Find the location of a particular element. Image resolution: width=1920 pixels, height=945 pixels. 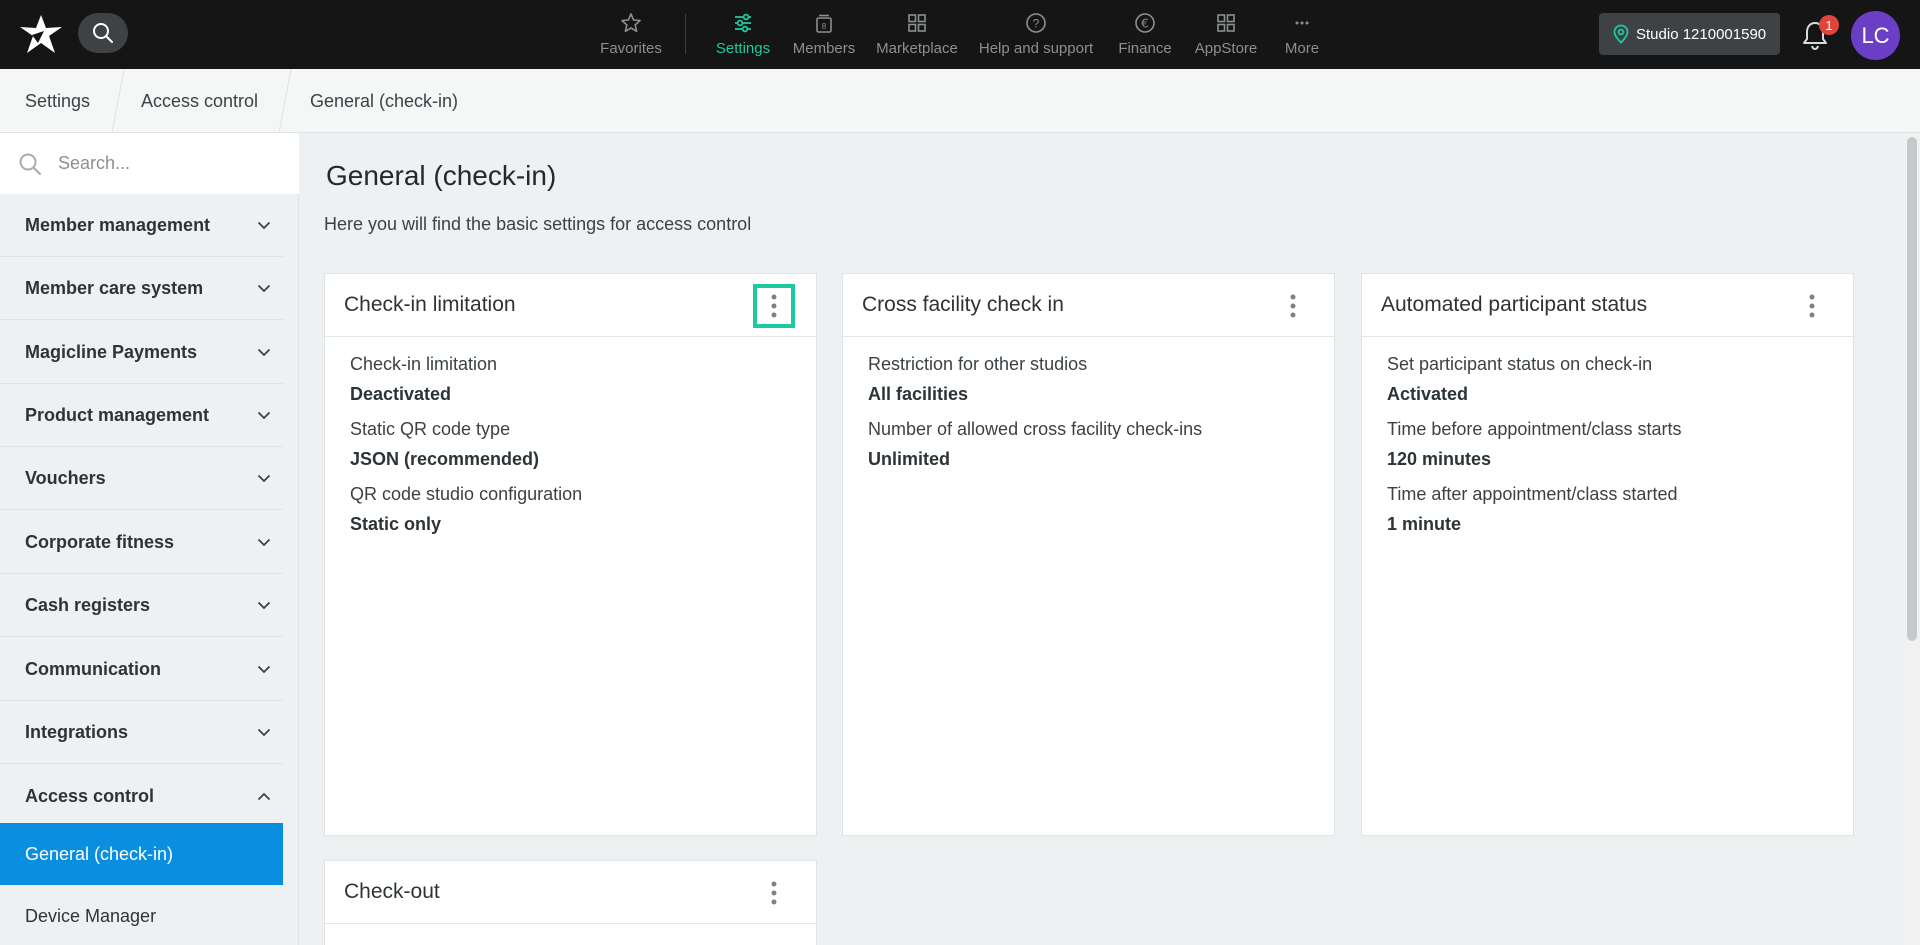

more-icon is located at coordinates (1302, 23).